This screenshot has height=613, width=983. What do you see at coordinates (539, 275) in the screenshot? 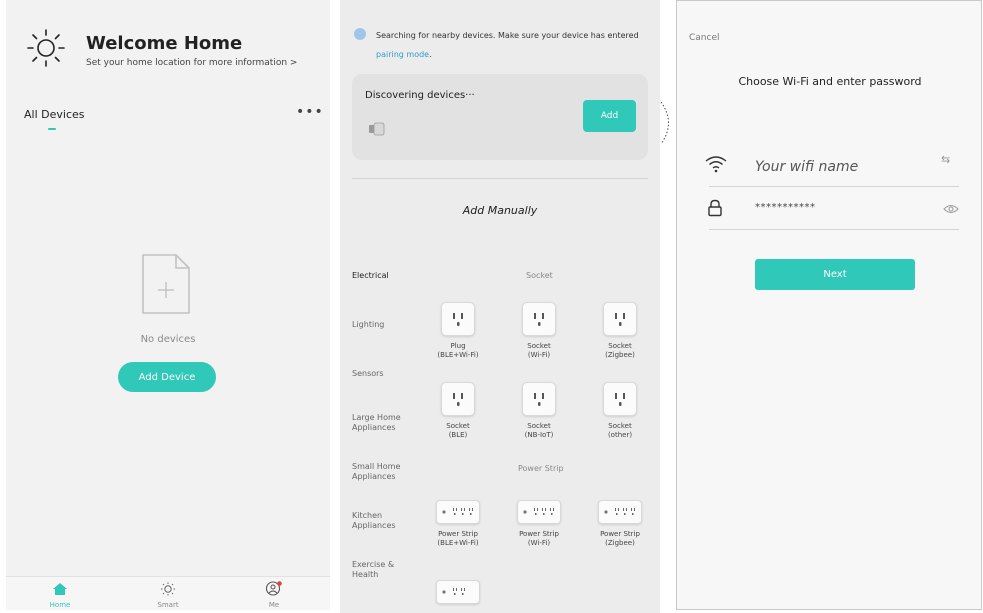
I see `section-socket: Socket` at bounding box center [539, 275].